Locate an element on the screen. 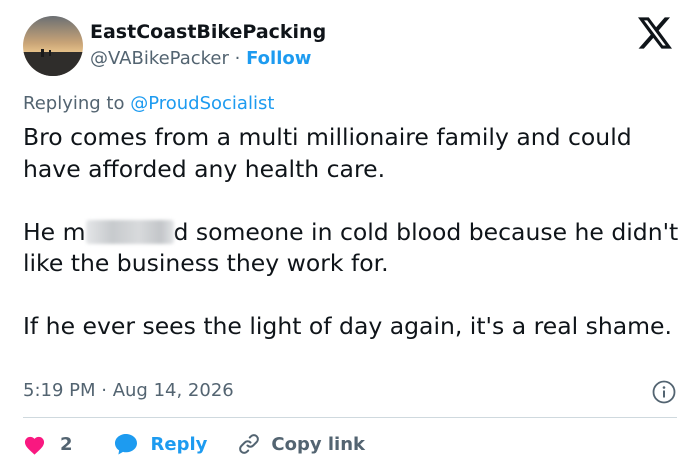 The image size is (700, 471). link-icon is located at coordinates (249, 444).